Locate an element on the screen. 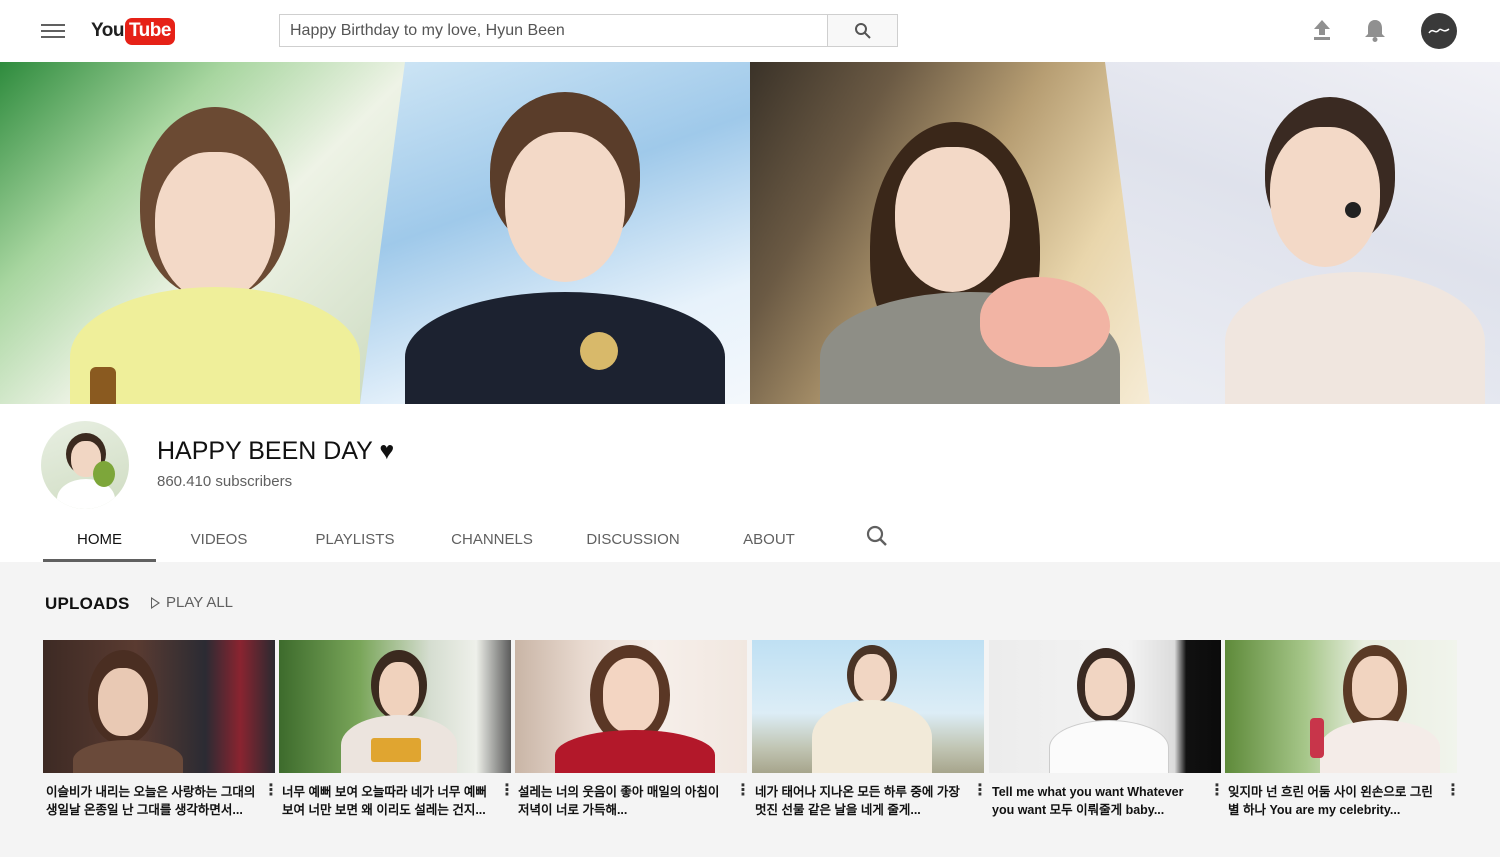 The height and width of the screenshot is (857, 1500). search-icon is located at coordinates (862, 30).